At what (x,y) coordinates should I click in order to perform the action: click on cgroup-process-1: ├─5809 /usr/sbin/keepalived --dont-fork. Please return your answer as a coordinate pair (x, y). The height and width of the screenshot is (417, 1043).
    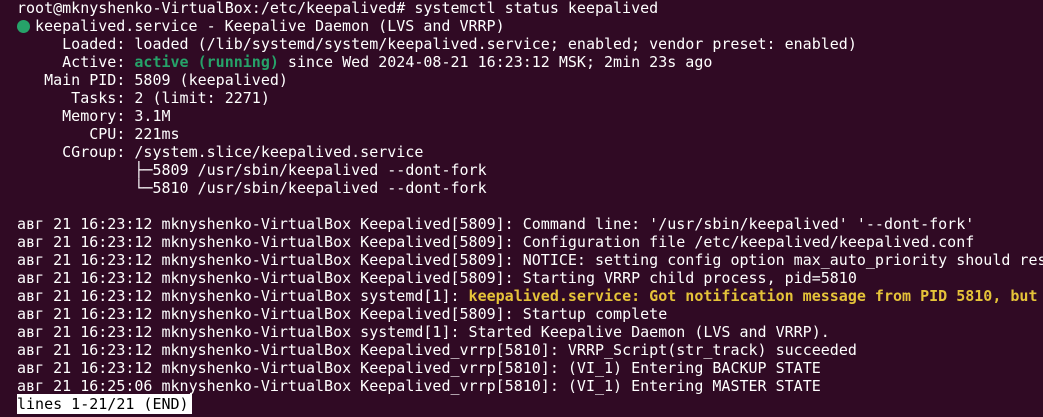
    Looking at the image, I should click on (252, 170).